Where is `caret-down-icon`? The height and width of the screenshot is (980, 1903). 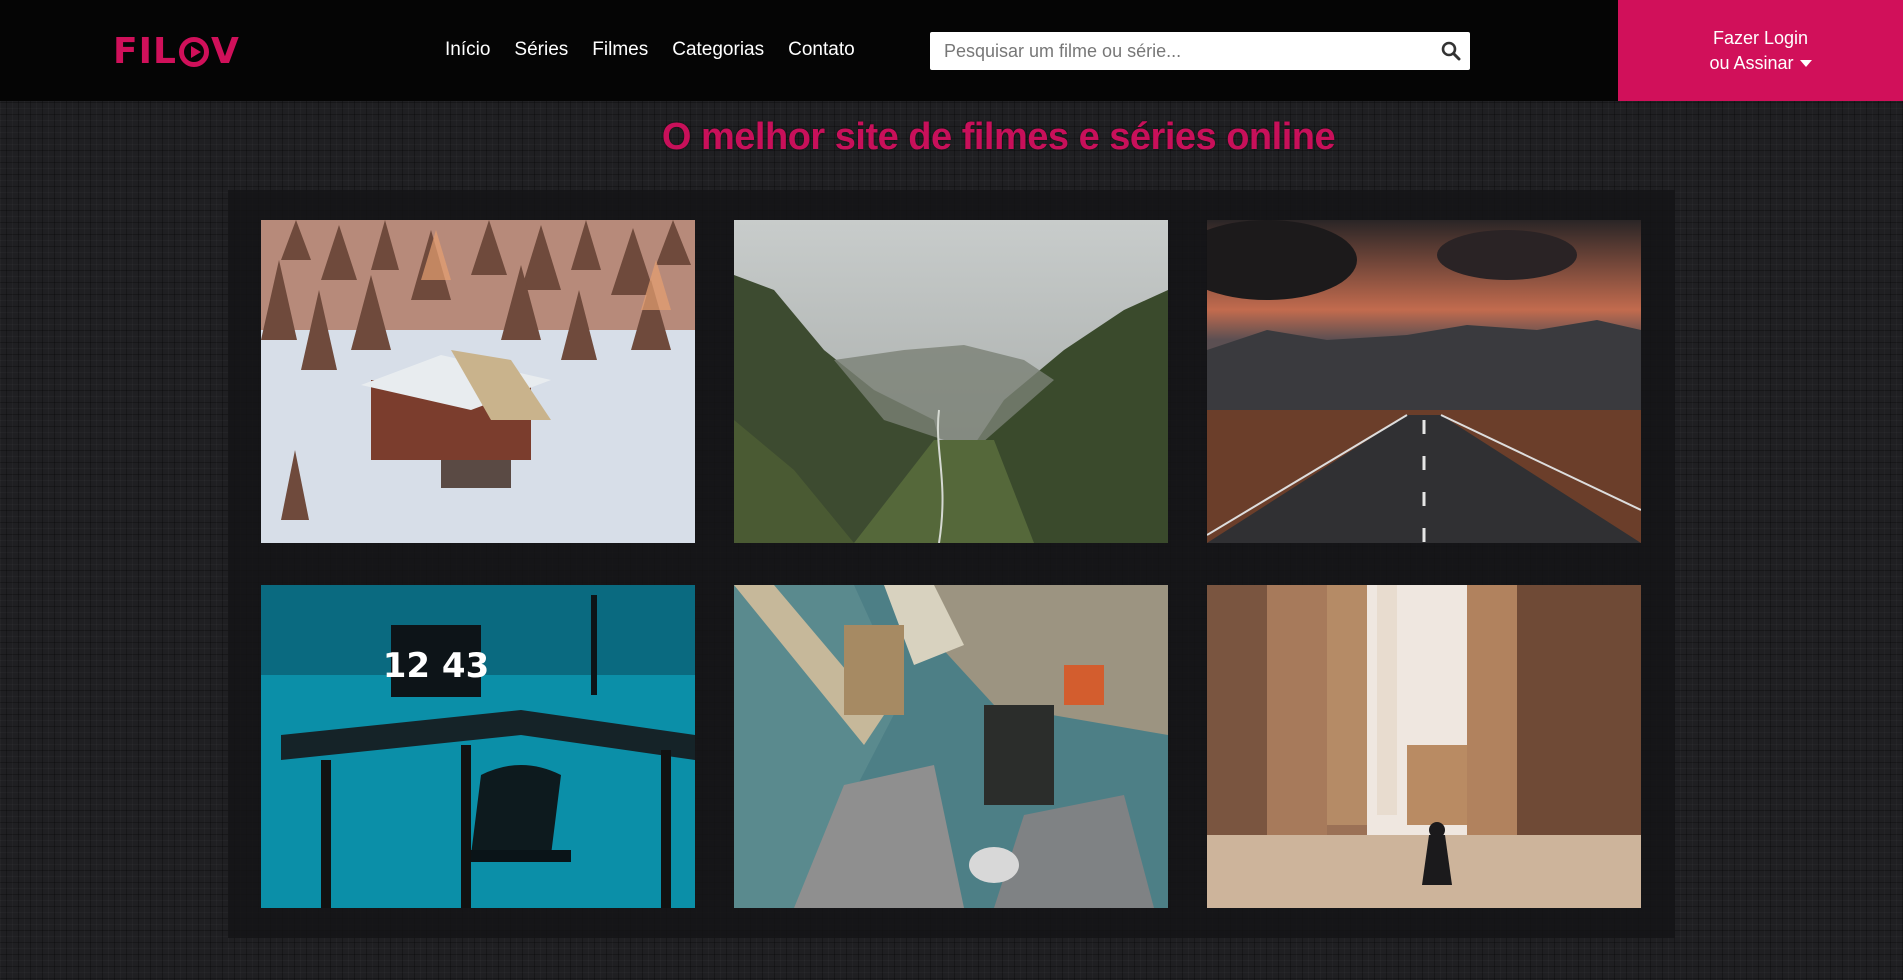 caret-down-icon is located at coordinates (1805, 63).